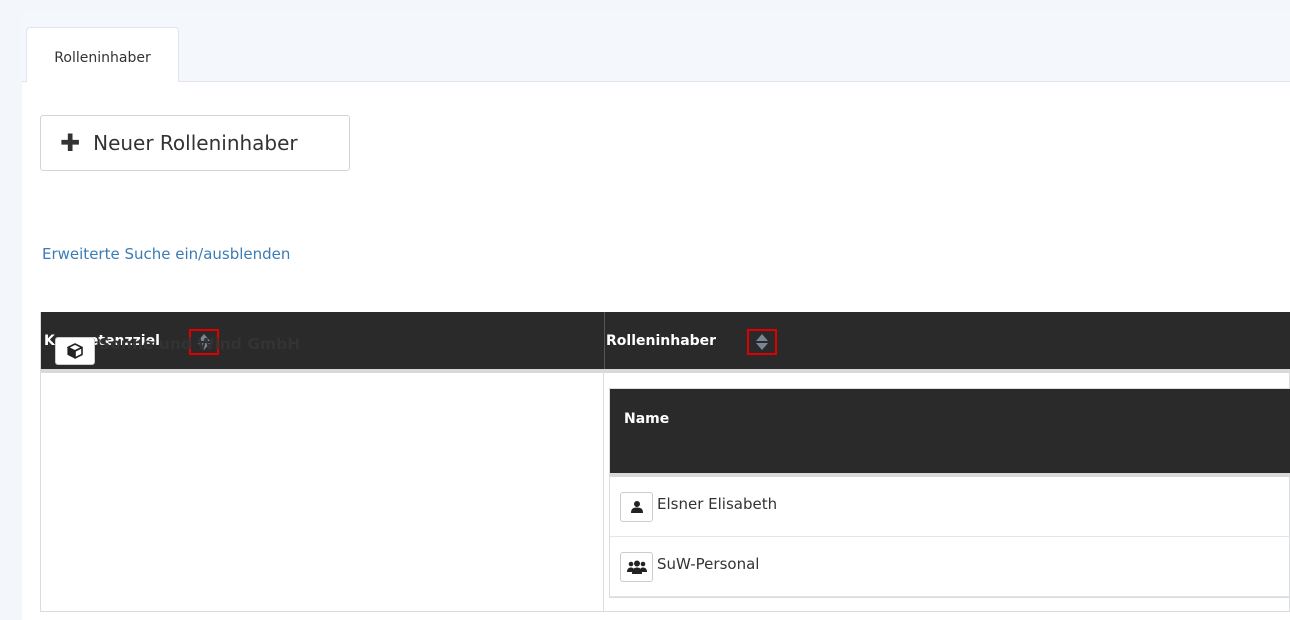 This screenshot has height=620, width=1290. Describe the element at coordinates (603, 492) in the screenshot. I see `column-divider` at that location.